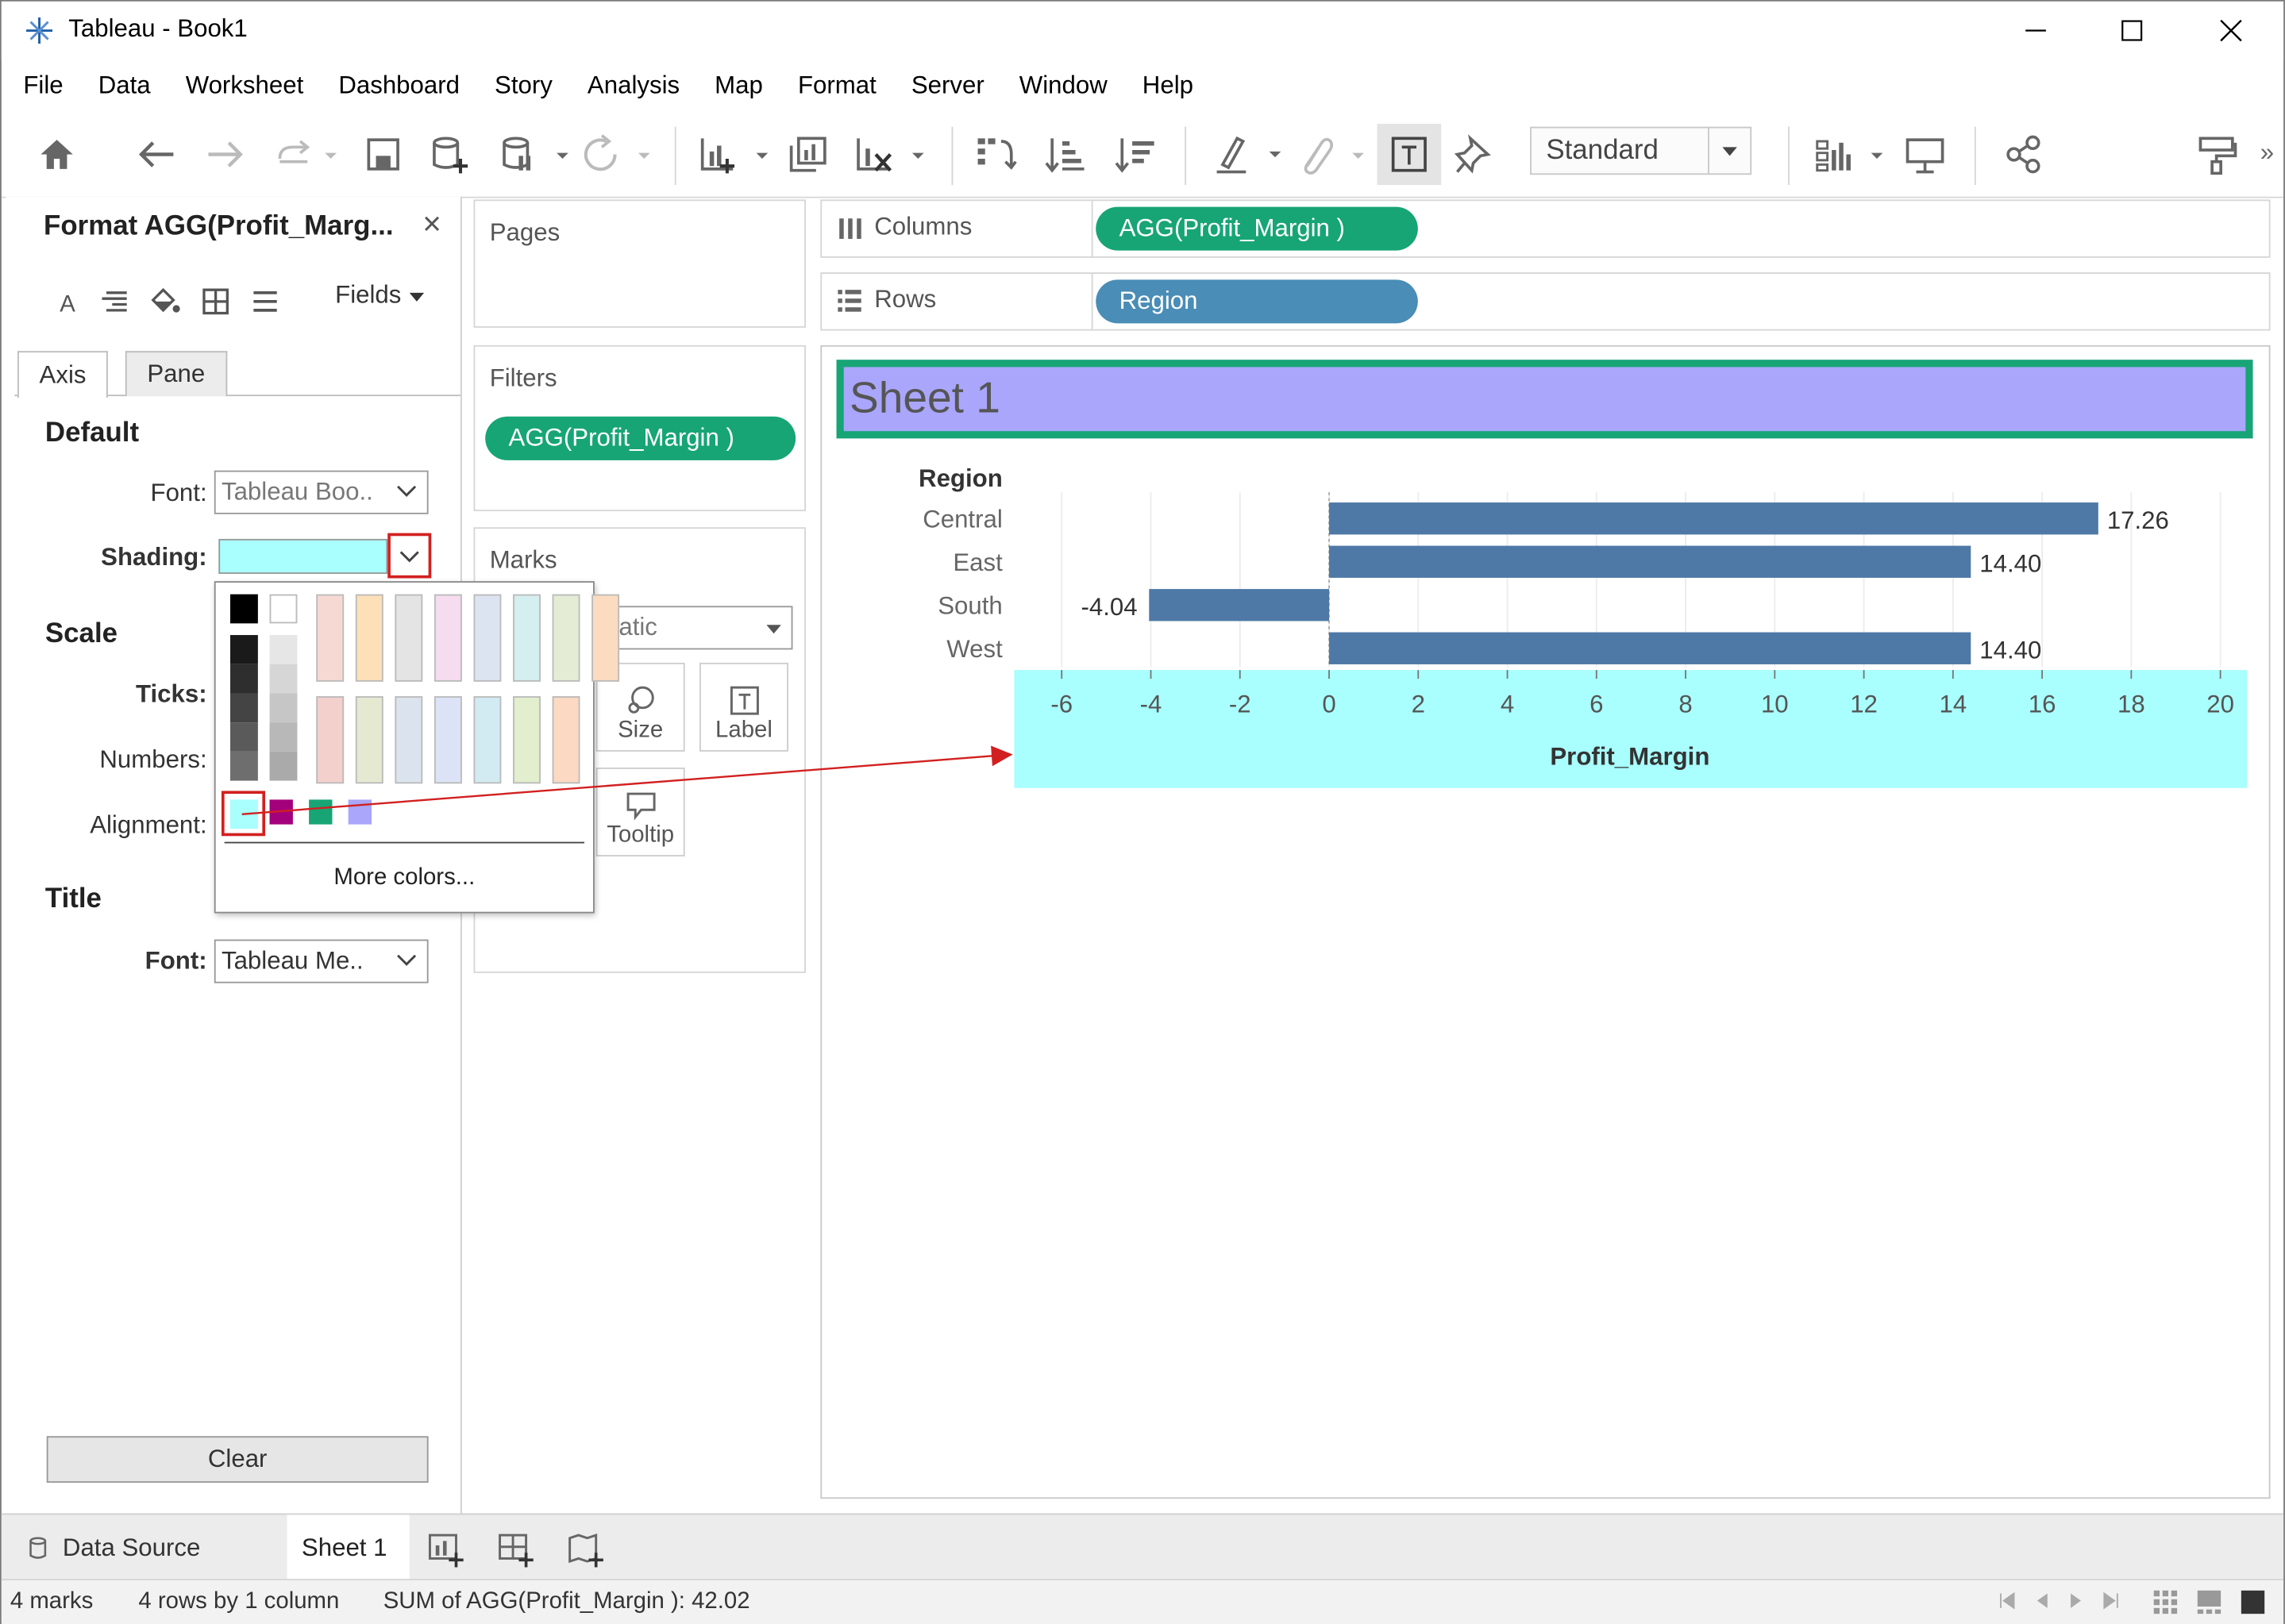  What do you see at coordinates (321, 492) in the screenshot?
I see `font-select: Tableau Boo..` at bounding box center [321, 492].